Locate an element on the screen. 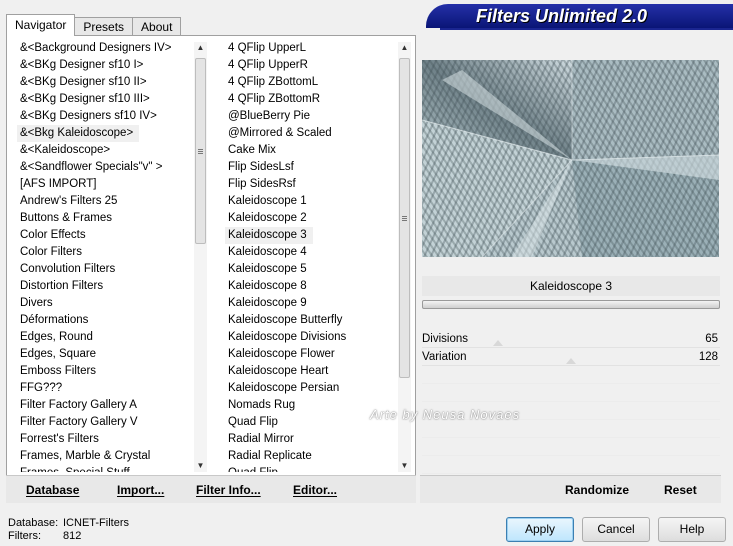 This screenshot has height=546, width=733. category-list-item: &<Background Designers IV> is located at coordinates (106, 48).